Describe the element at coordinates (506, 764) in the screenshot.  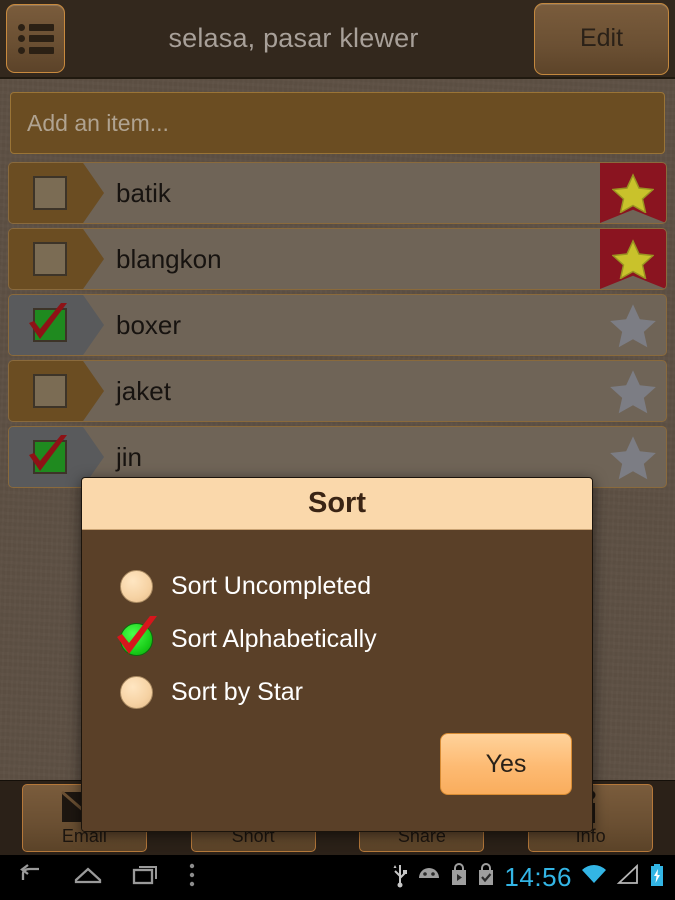
I see `confirm-yes-button: Yes` at that location.